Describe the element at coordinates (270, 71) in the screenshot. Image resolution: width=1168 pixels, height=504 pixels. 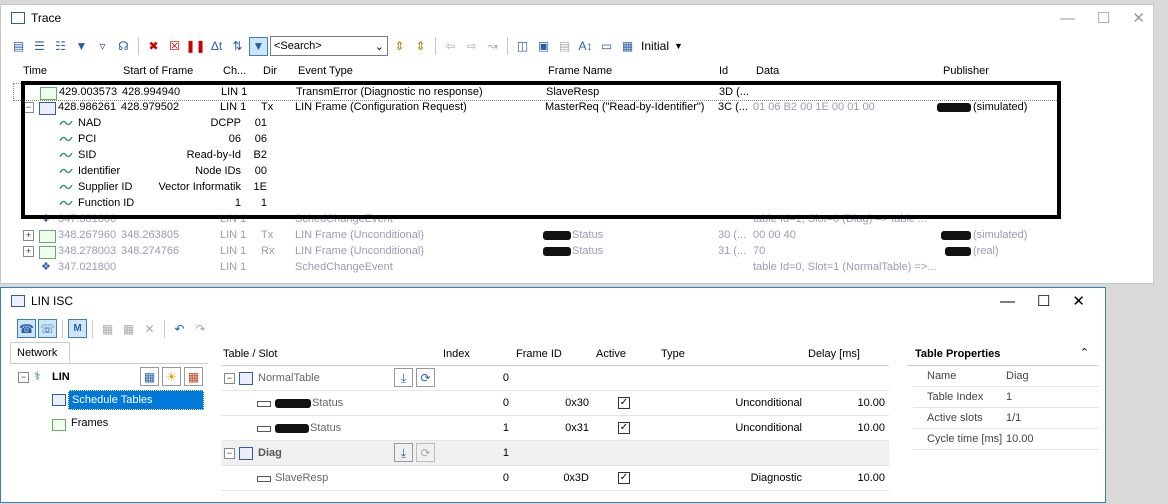
I see `column-header-dir: Dir` at that location.